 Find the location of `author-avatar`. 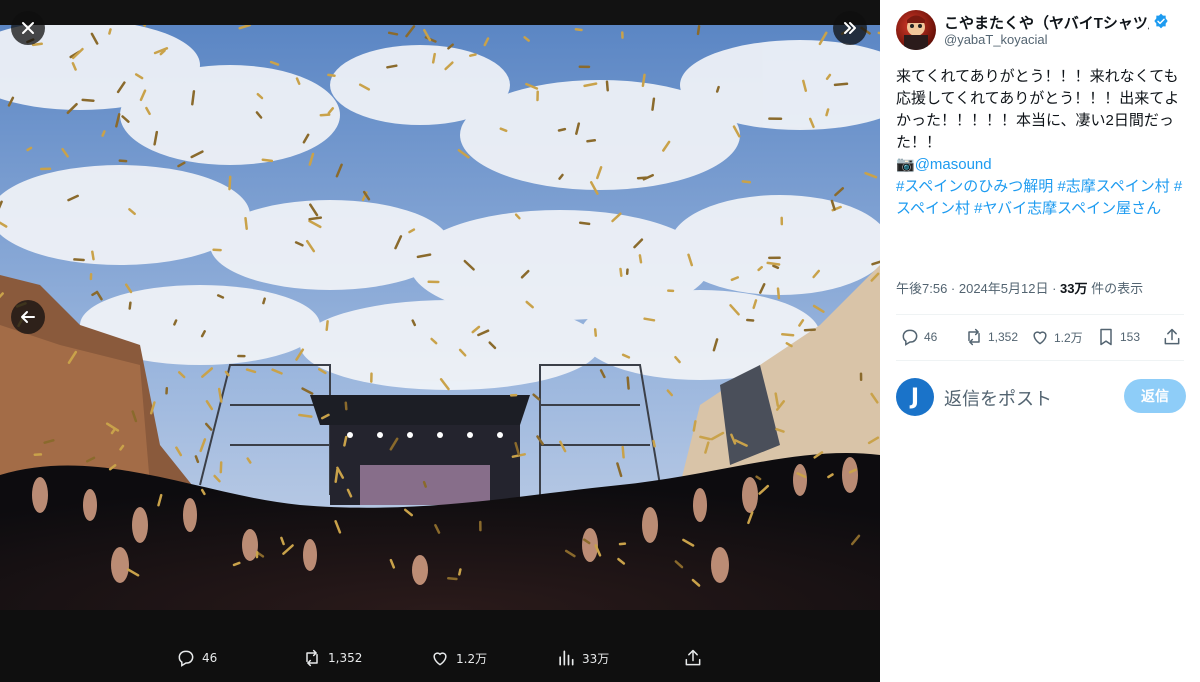

author-avatar is located at coordinates (916, 30).